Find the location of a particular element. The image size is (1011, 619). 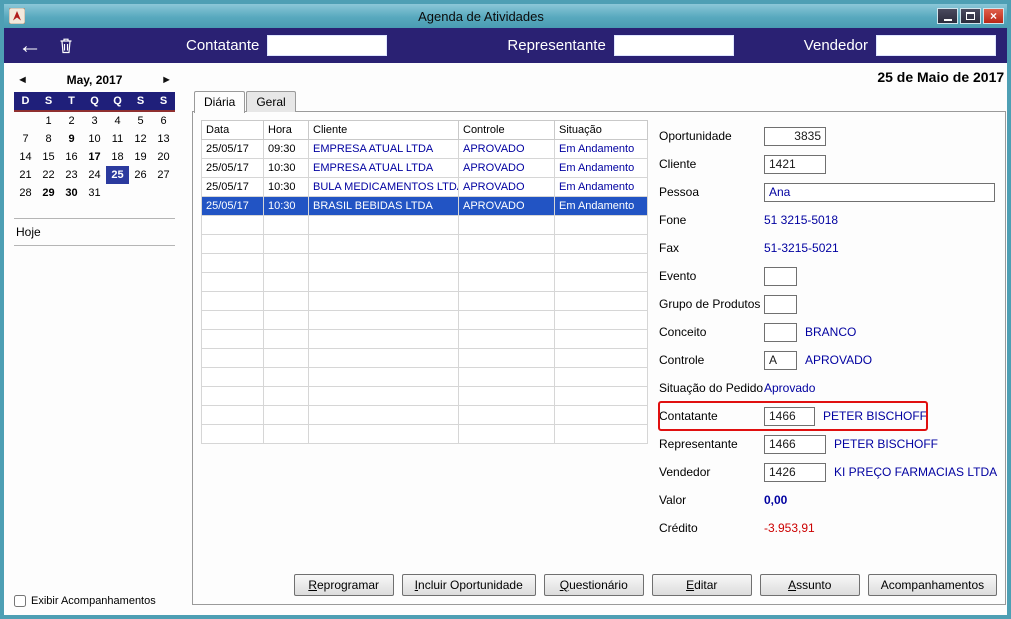

calendar-day: 8 is located at coordinates (48, 139).